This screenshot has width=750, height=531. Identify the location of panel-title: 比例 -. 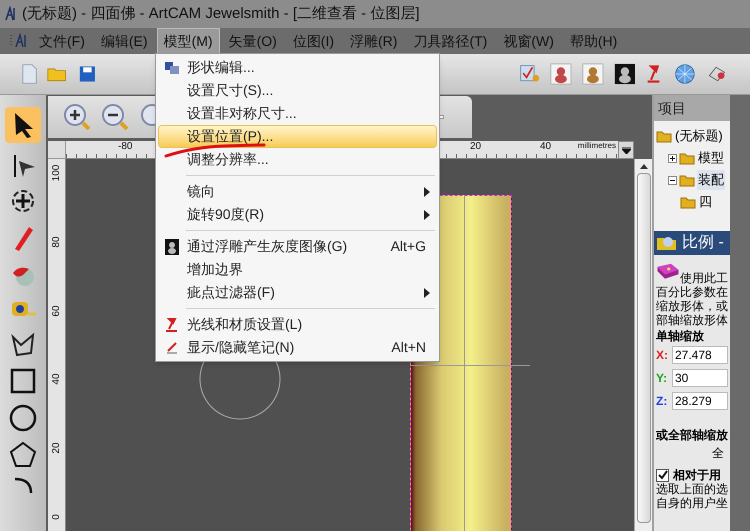
(703, 242).